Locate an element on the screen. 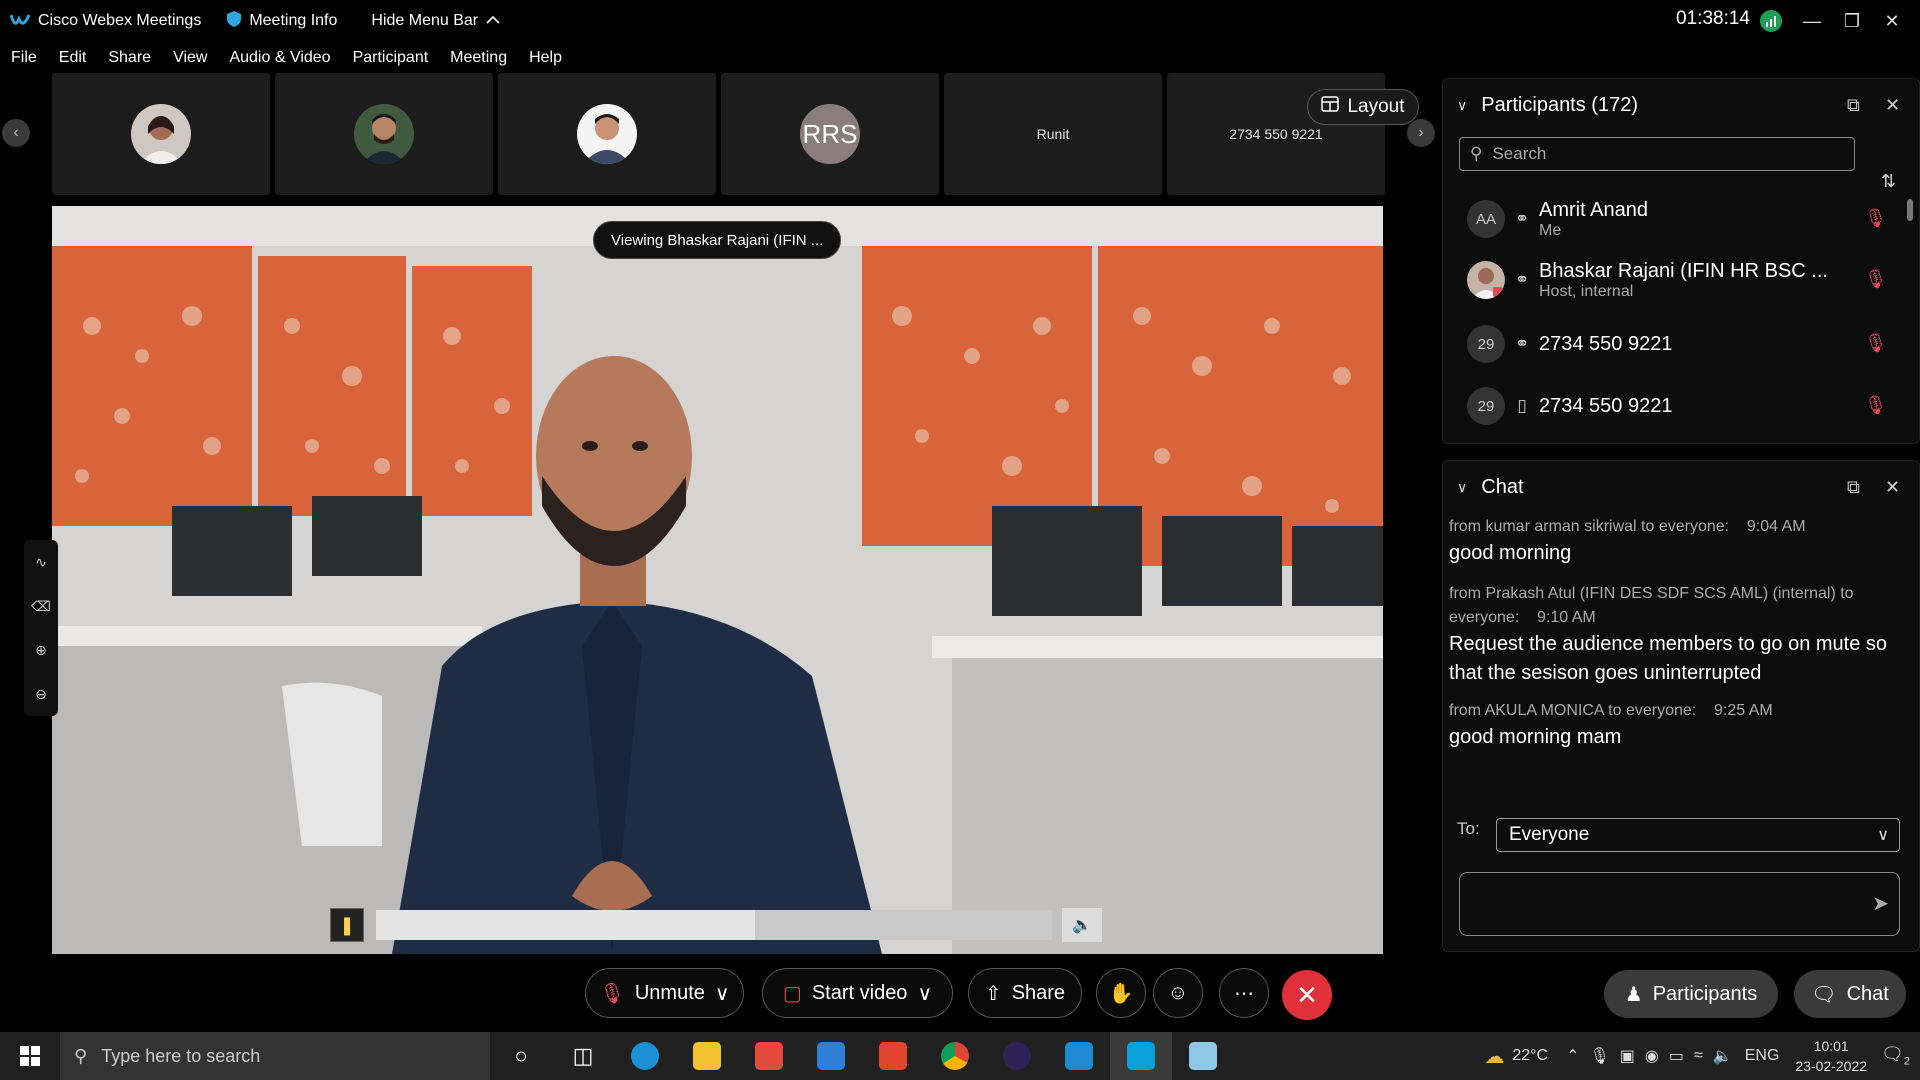 This screenshot has width=1920, height=1080. office-icon is located at coordinates (893, 1056).